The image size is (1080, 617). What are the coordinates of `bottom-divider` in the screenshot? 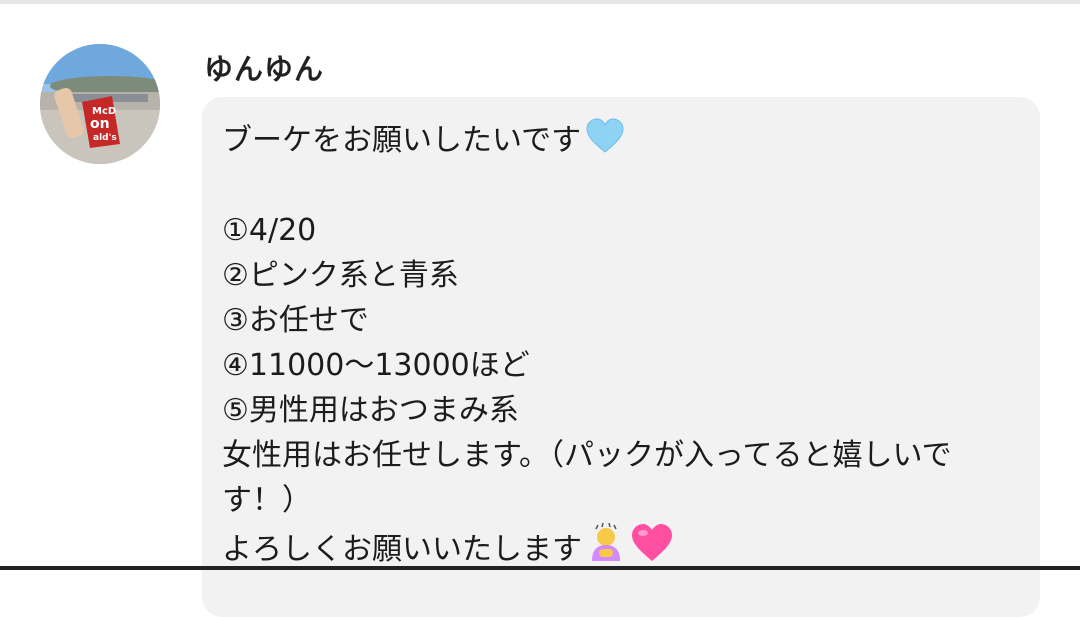 It's located at (540, 568).